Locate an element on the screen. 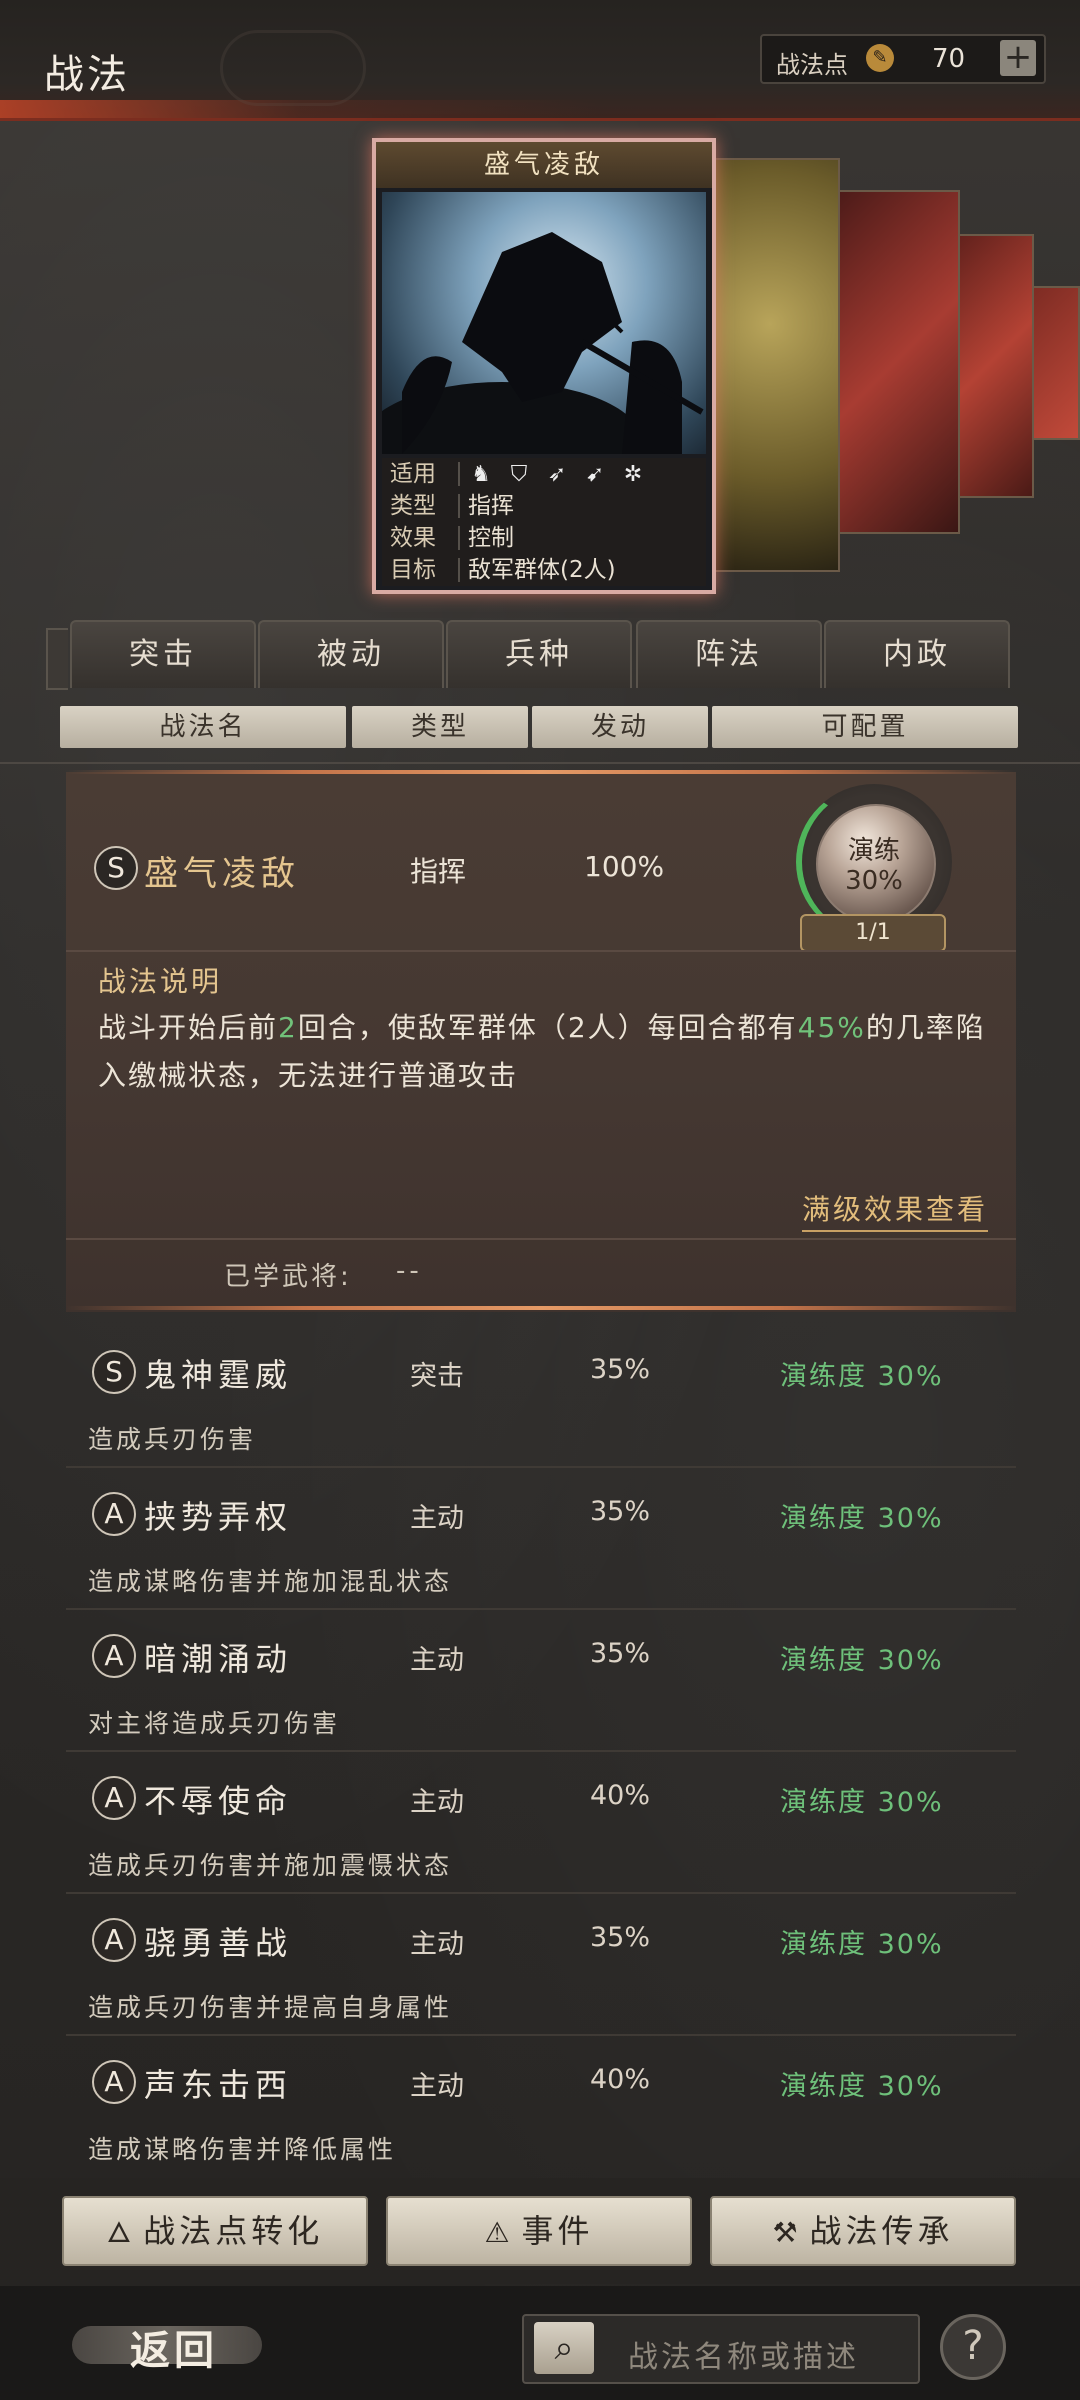  tactic-name: 鬼神霆威 is located at coordinates (218, 1375).